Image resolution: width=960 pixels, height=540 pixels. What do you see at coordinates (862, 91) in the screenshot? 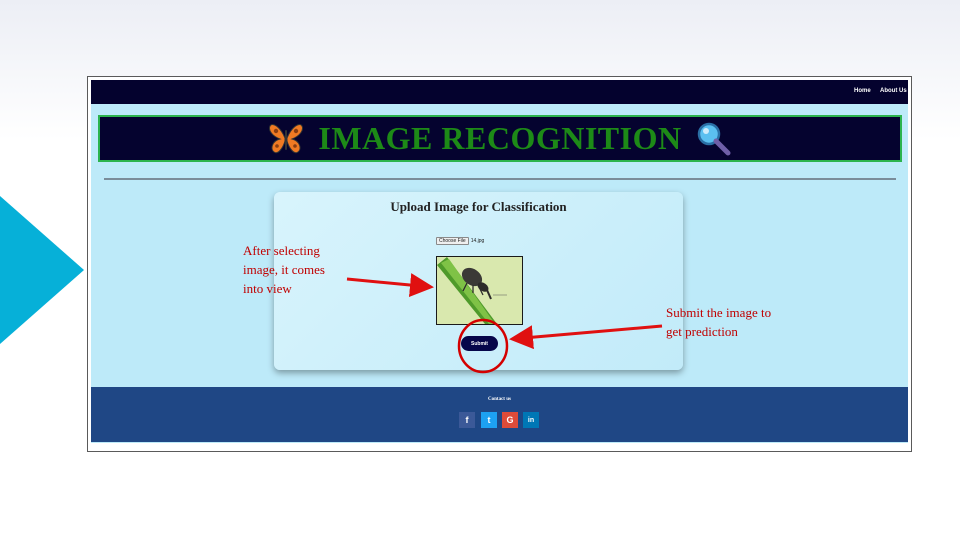
I see `nav-home-link: Home` at bounding box center [862, 91].